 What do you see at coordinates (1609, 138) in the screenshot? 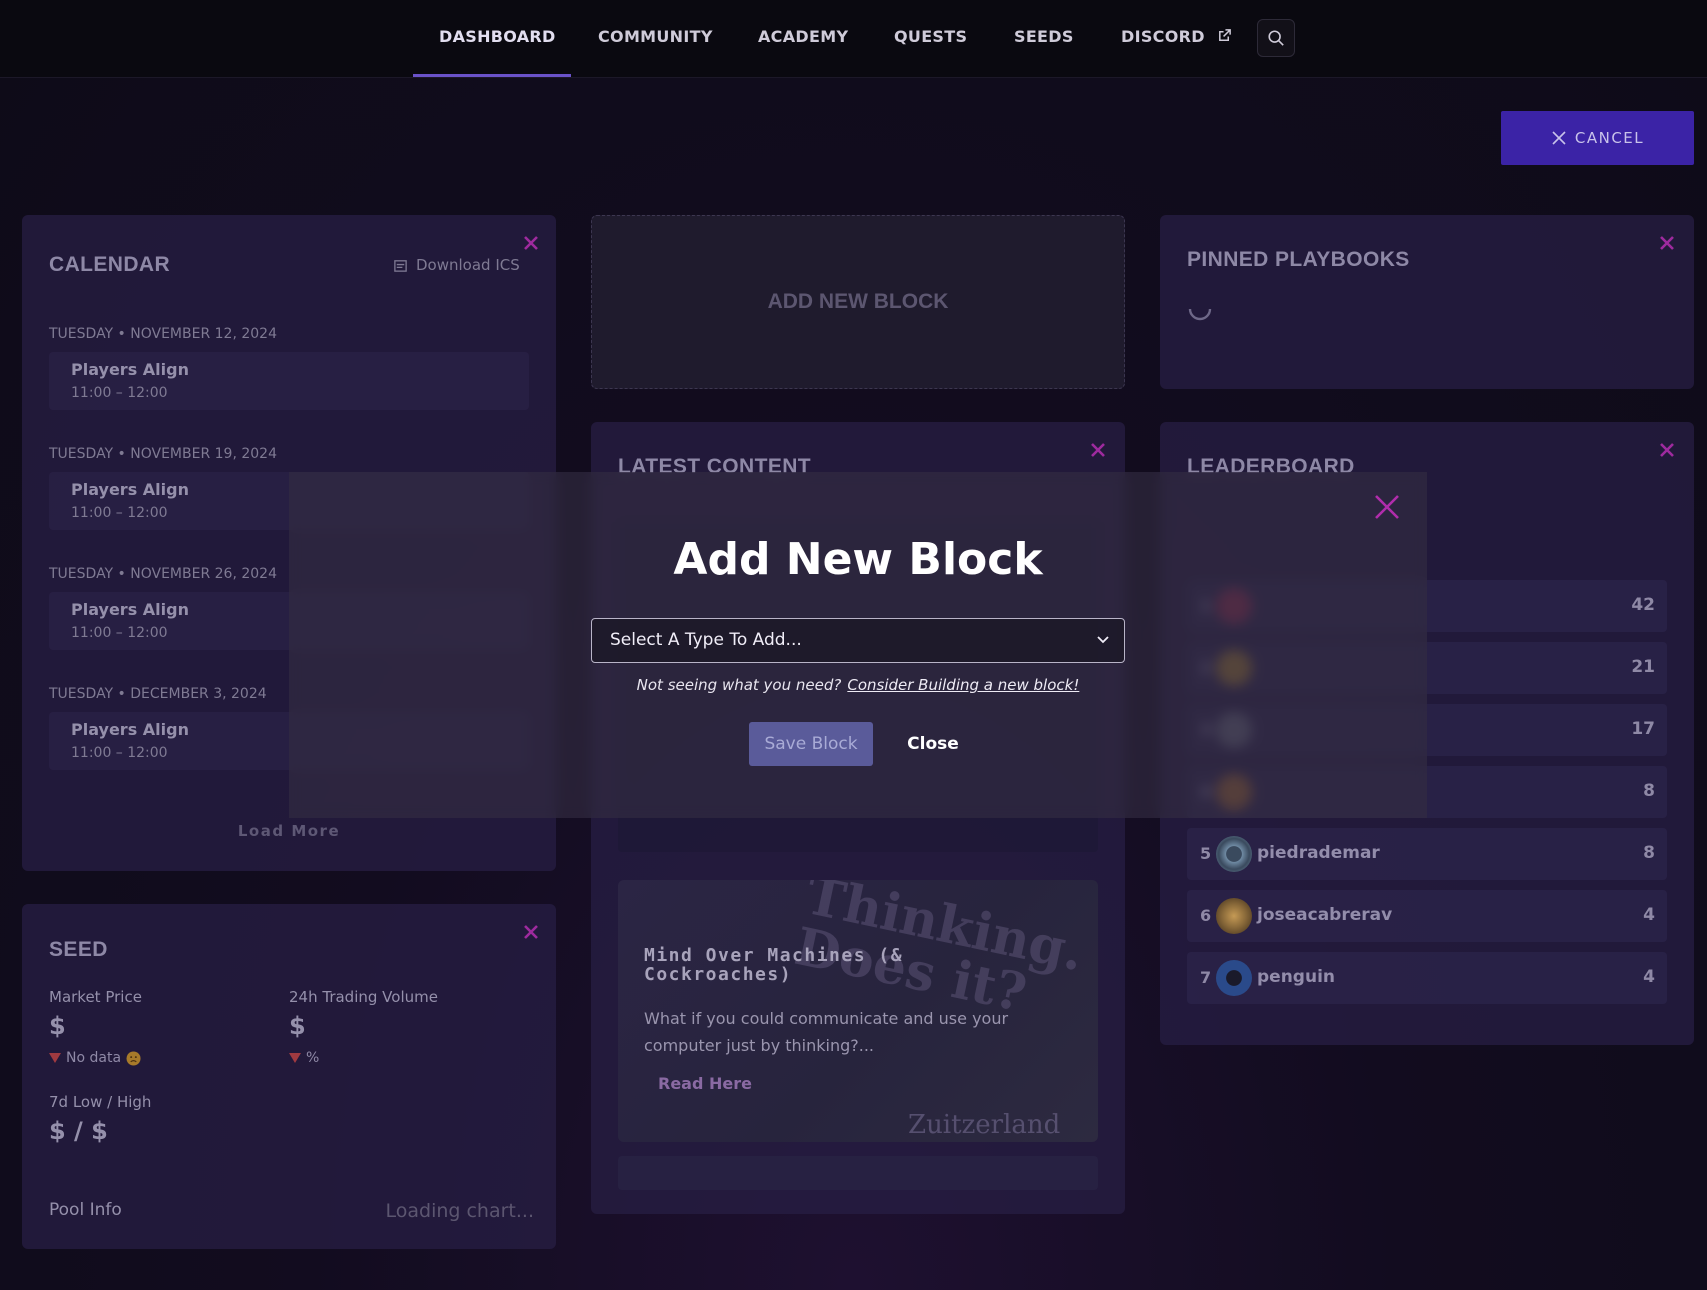
I see `cancel-label: CANCEL` at bounding box center [1609, 138].